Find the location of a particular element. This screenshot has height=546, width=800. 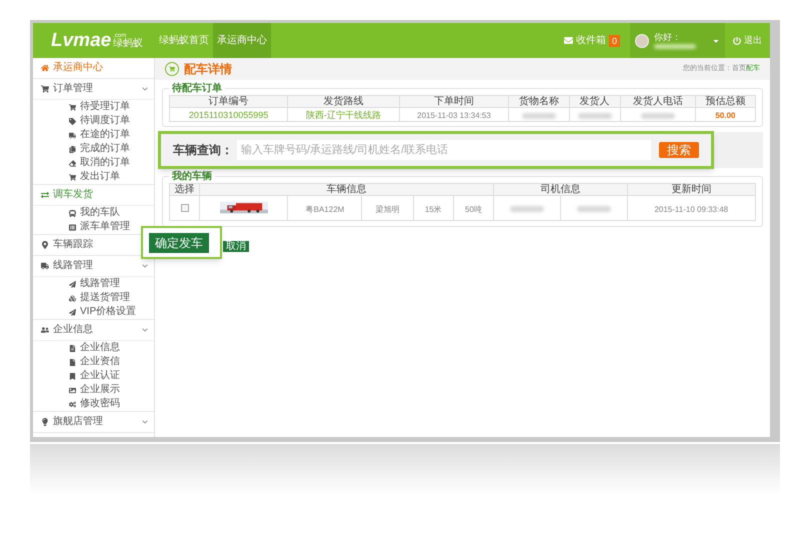

column-header: 预估总额 is located at coordinates (725, 102).